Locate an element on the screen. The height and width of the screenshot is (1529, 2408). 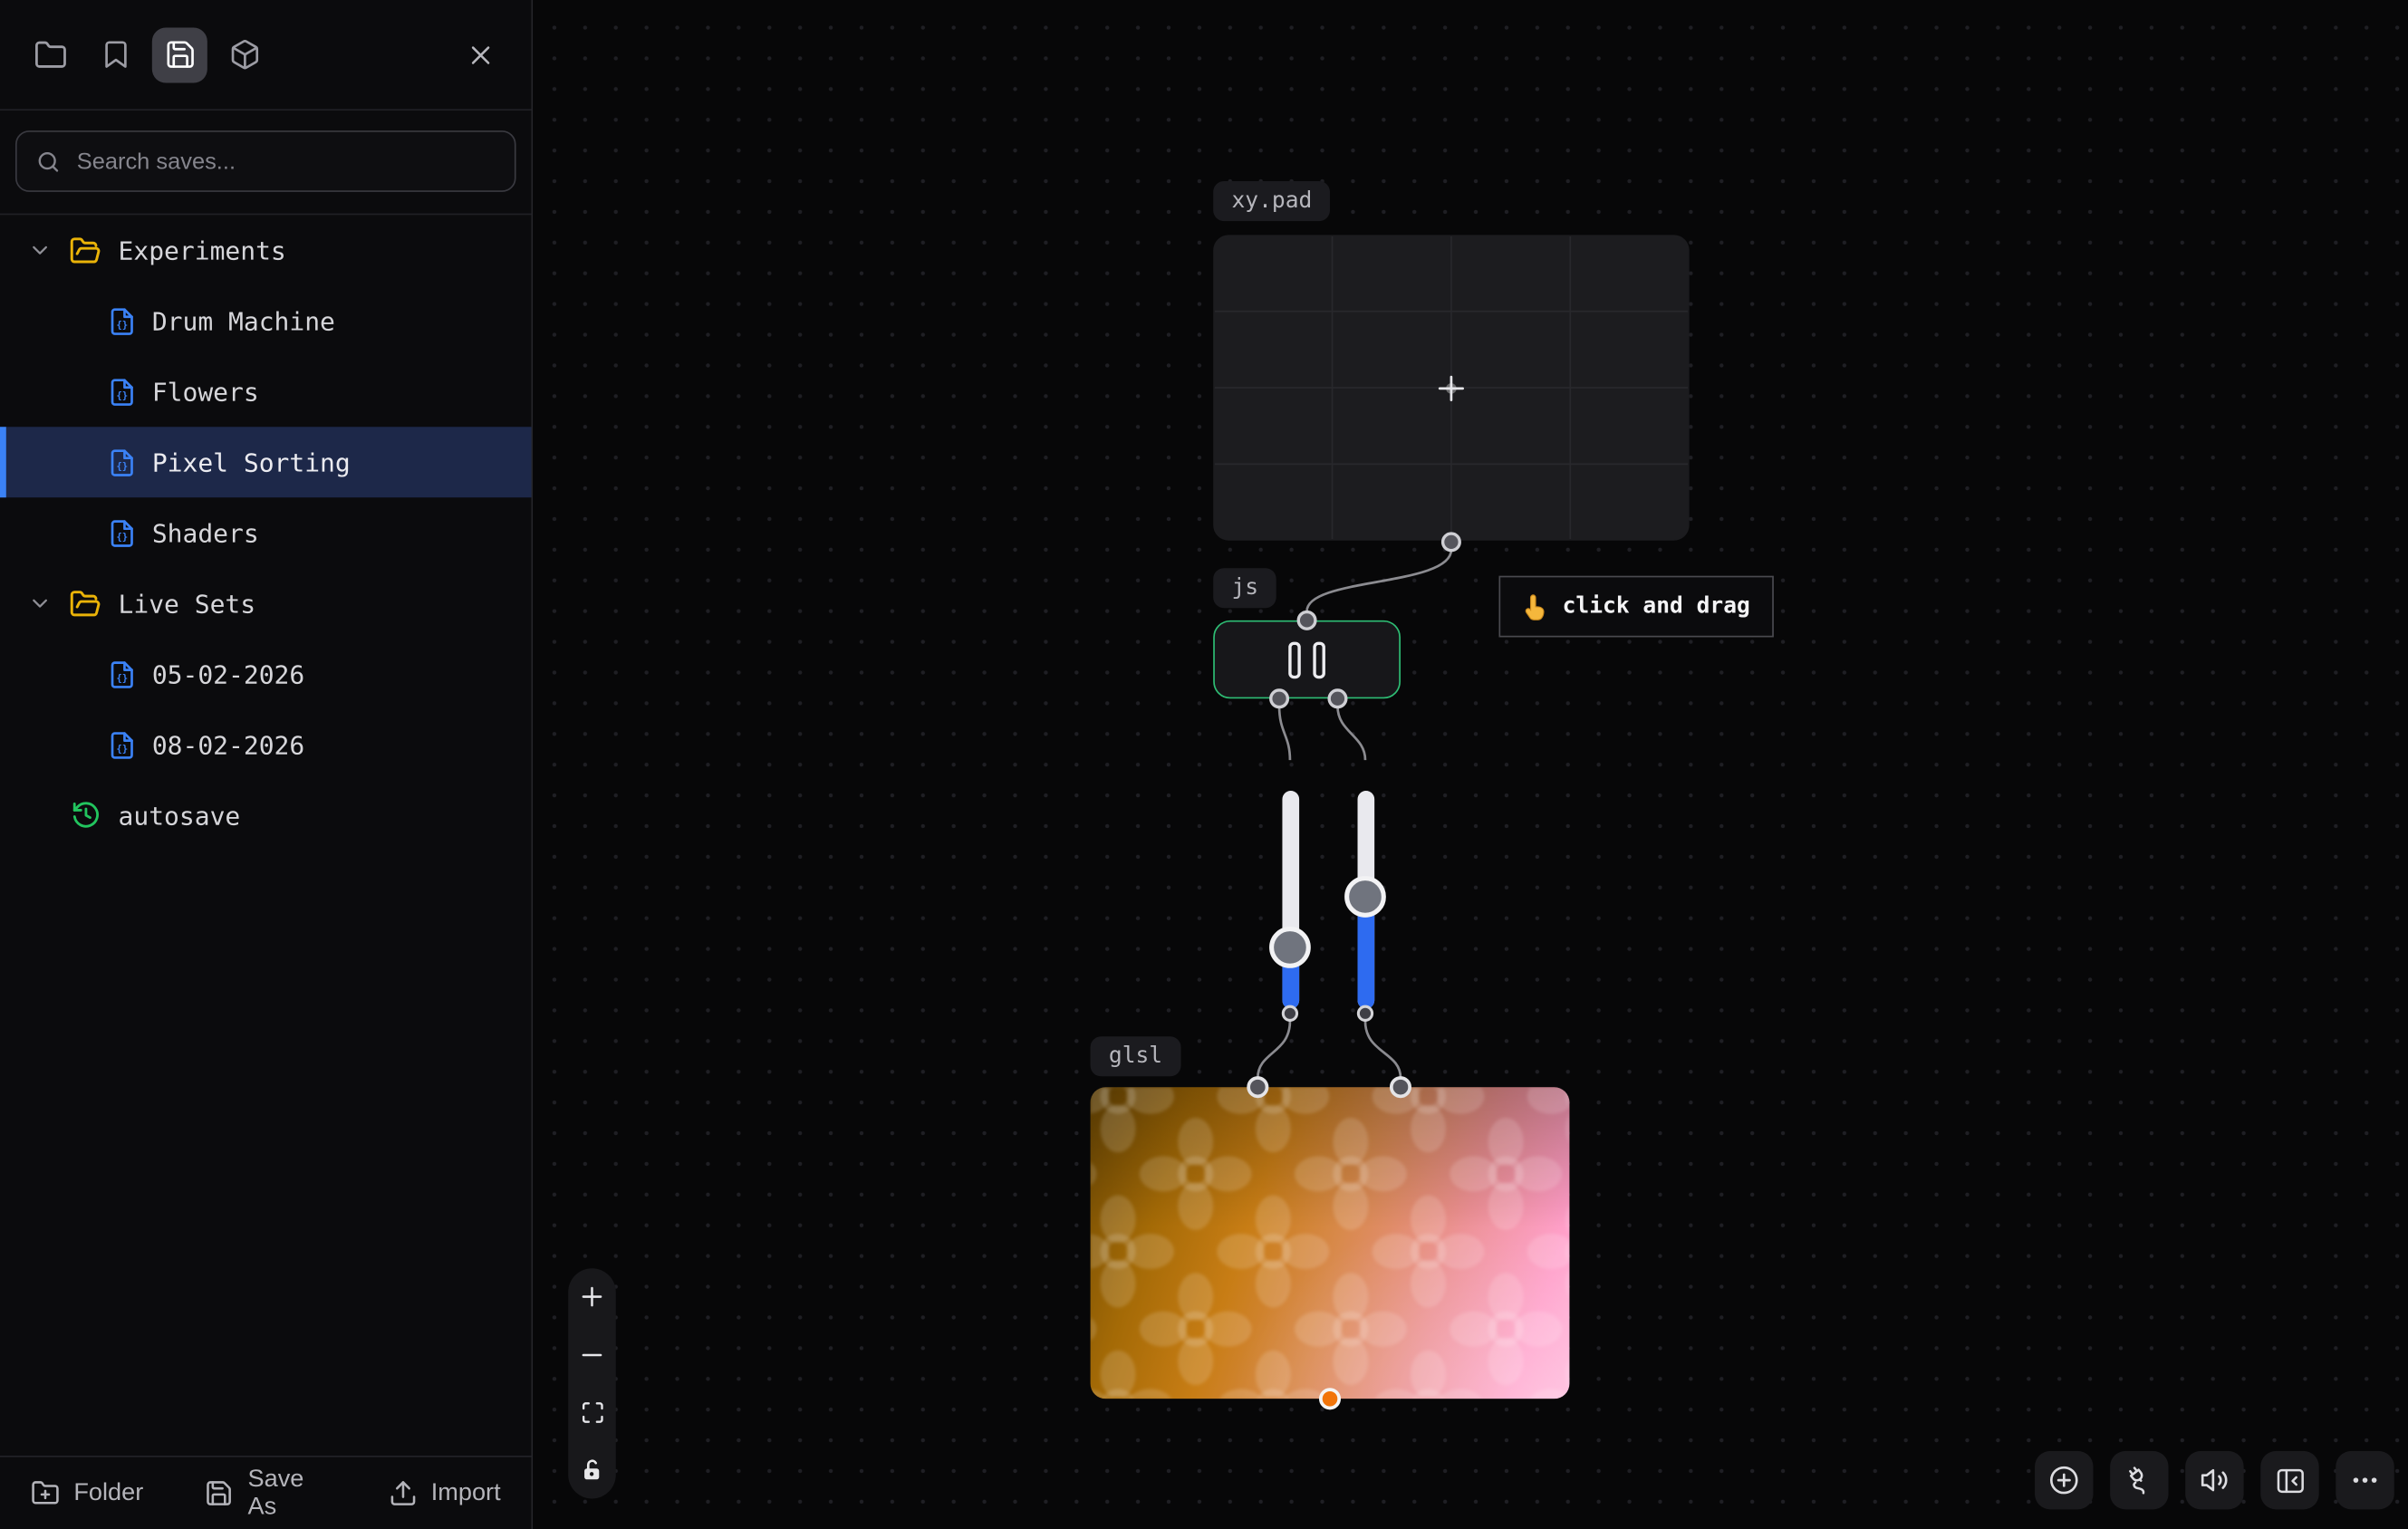
zoom-controls is located at coordinates (592, 1384).